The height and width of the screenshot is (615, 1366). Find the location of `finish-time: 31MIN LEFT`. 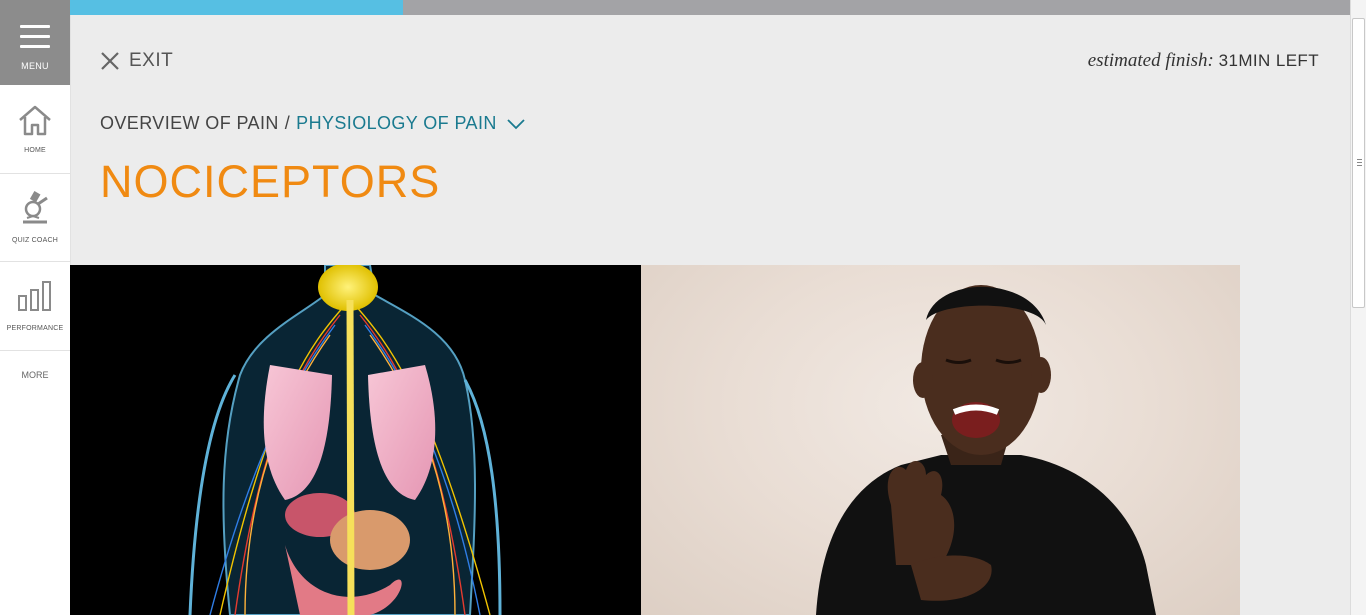

finish-time: 31MIN LEFT is located at coordinates (1268, 60).